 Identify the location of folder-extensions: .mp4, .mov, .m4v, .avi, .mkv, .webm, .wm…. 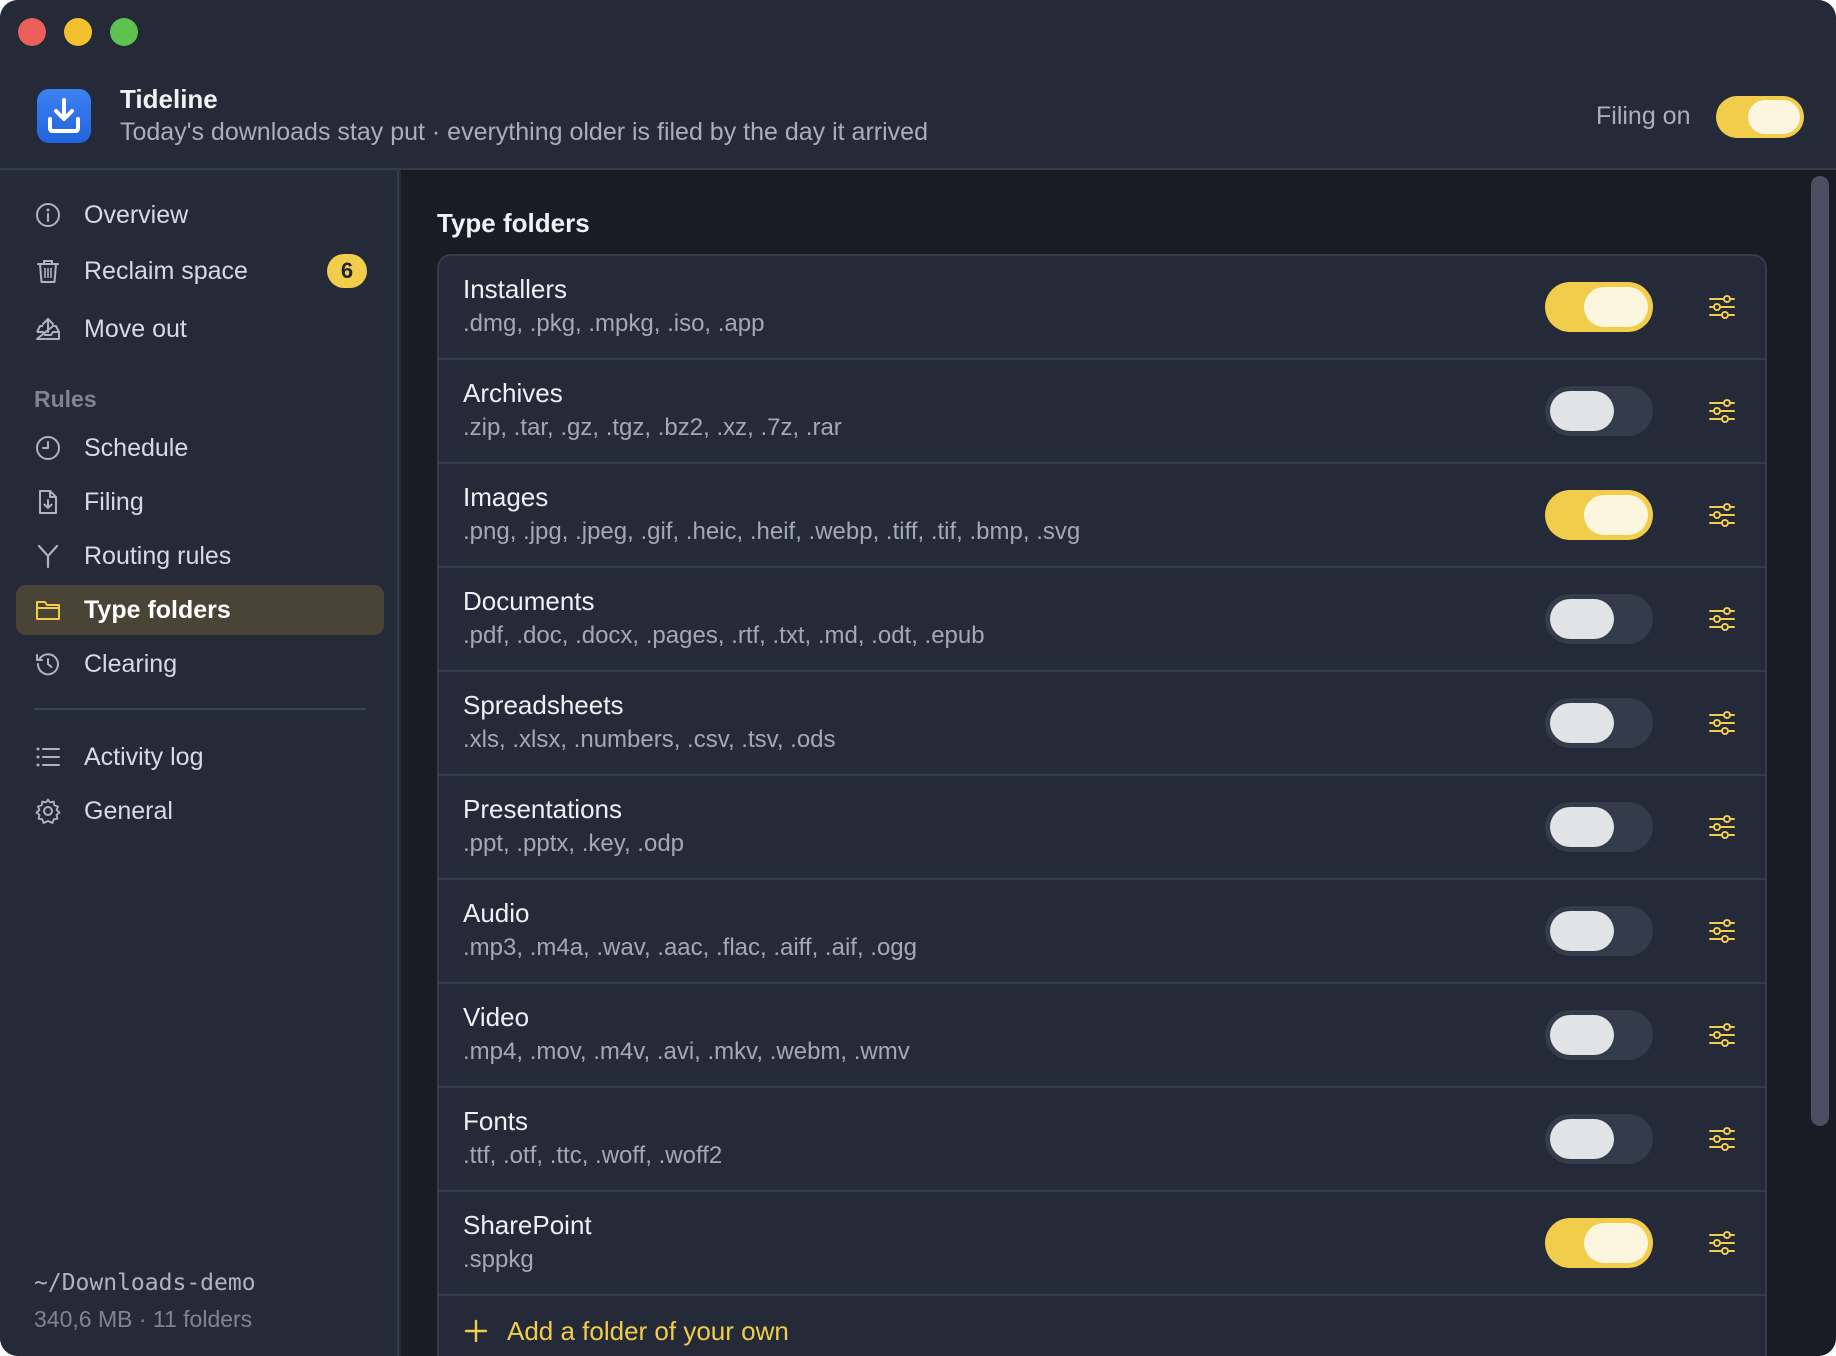
(686, 1051).